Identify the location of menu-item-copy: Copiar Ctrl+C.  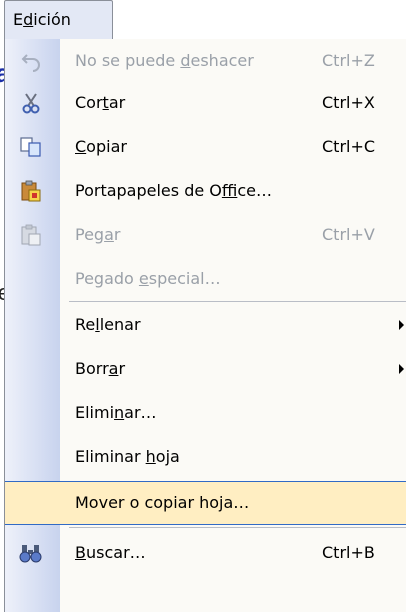
(205, 147).